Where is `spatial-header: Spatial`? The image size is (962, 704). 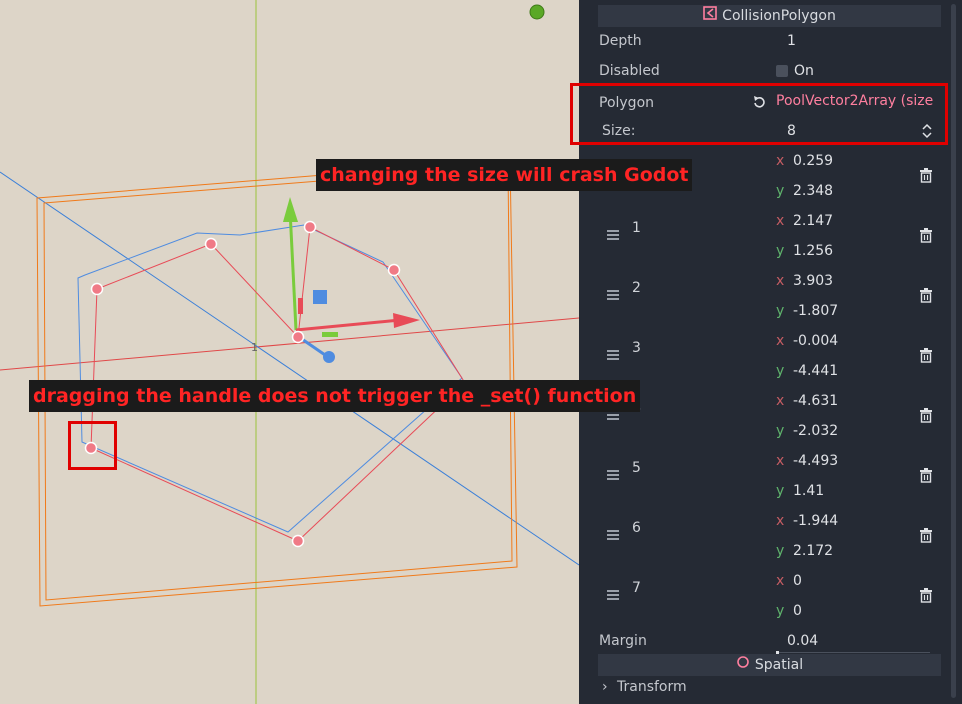
spatial-header: Spatial is located at coordinates (769, 665).